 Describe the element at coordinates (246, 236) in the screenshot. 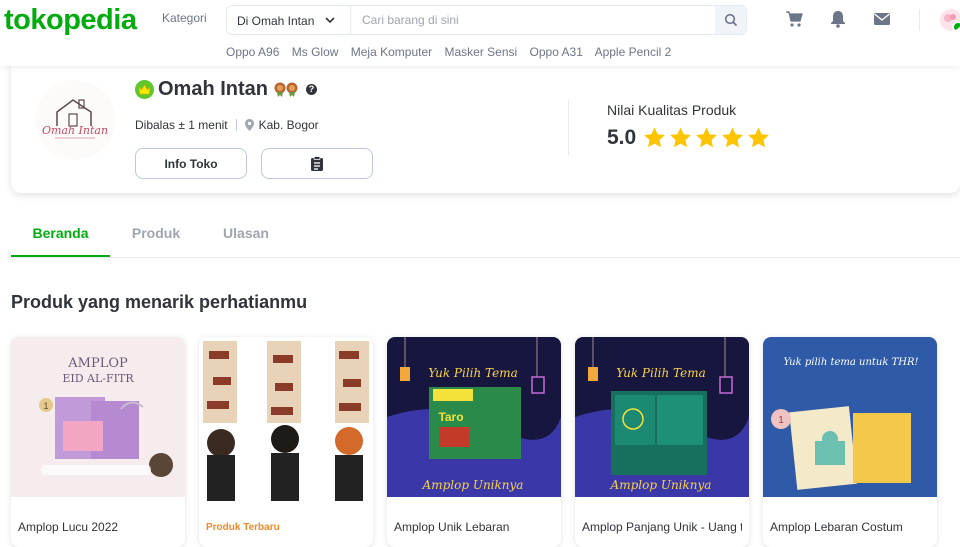

I see `tab-ulasan: Ulasan` at that location.